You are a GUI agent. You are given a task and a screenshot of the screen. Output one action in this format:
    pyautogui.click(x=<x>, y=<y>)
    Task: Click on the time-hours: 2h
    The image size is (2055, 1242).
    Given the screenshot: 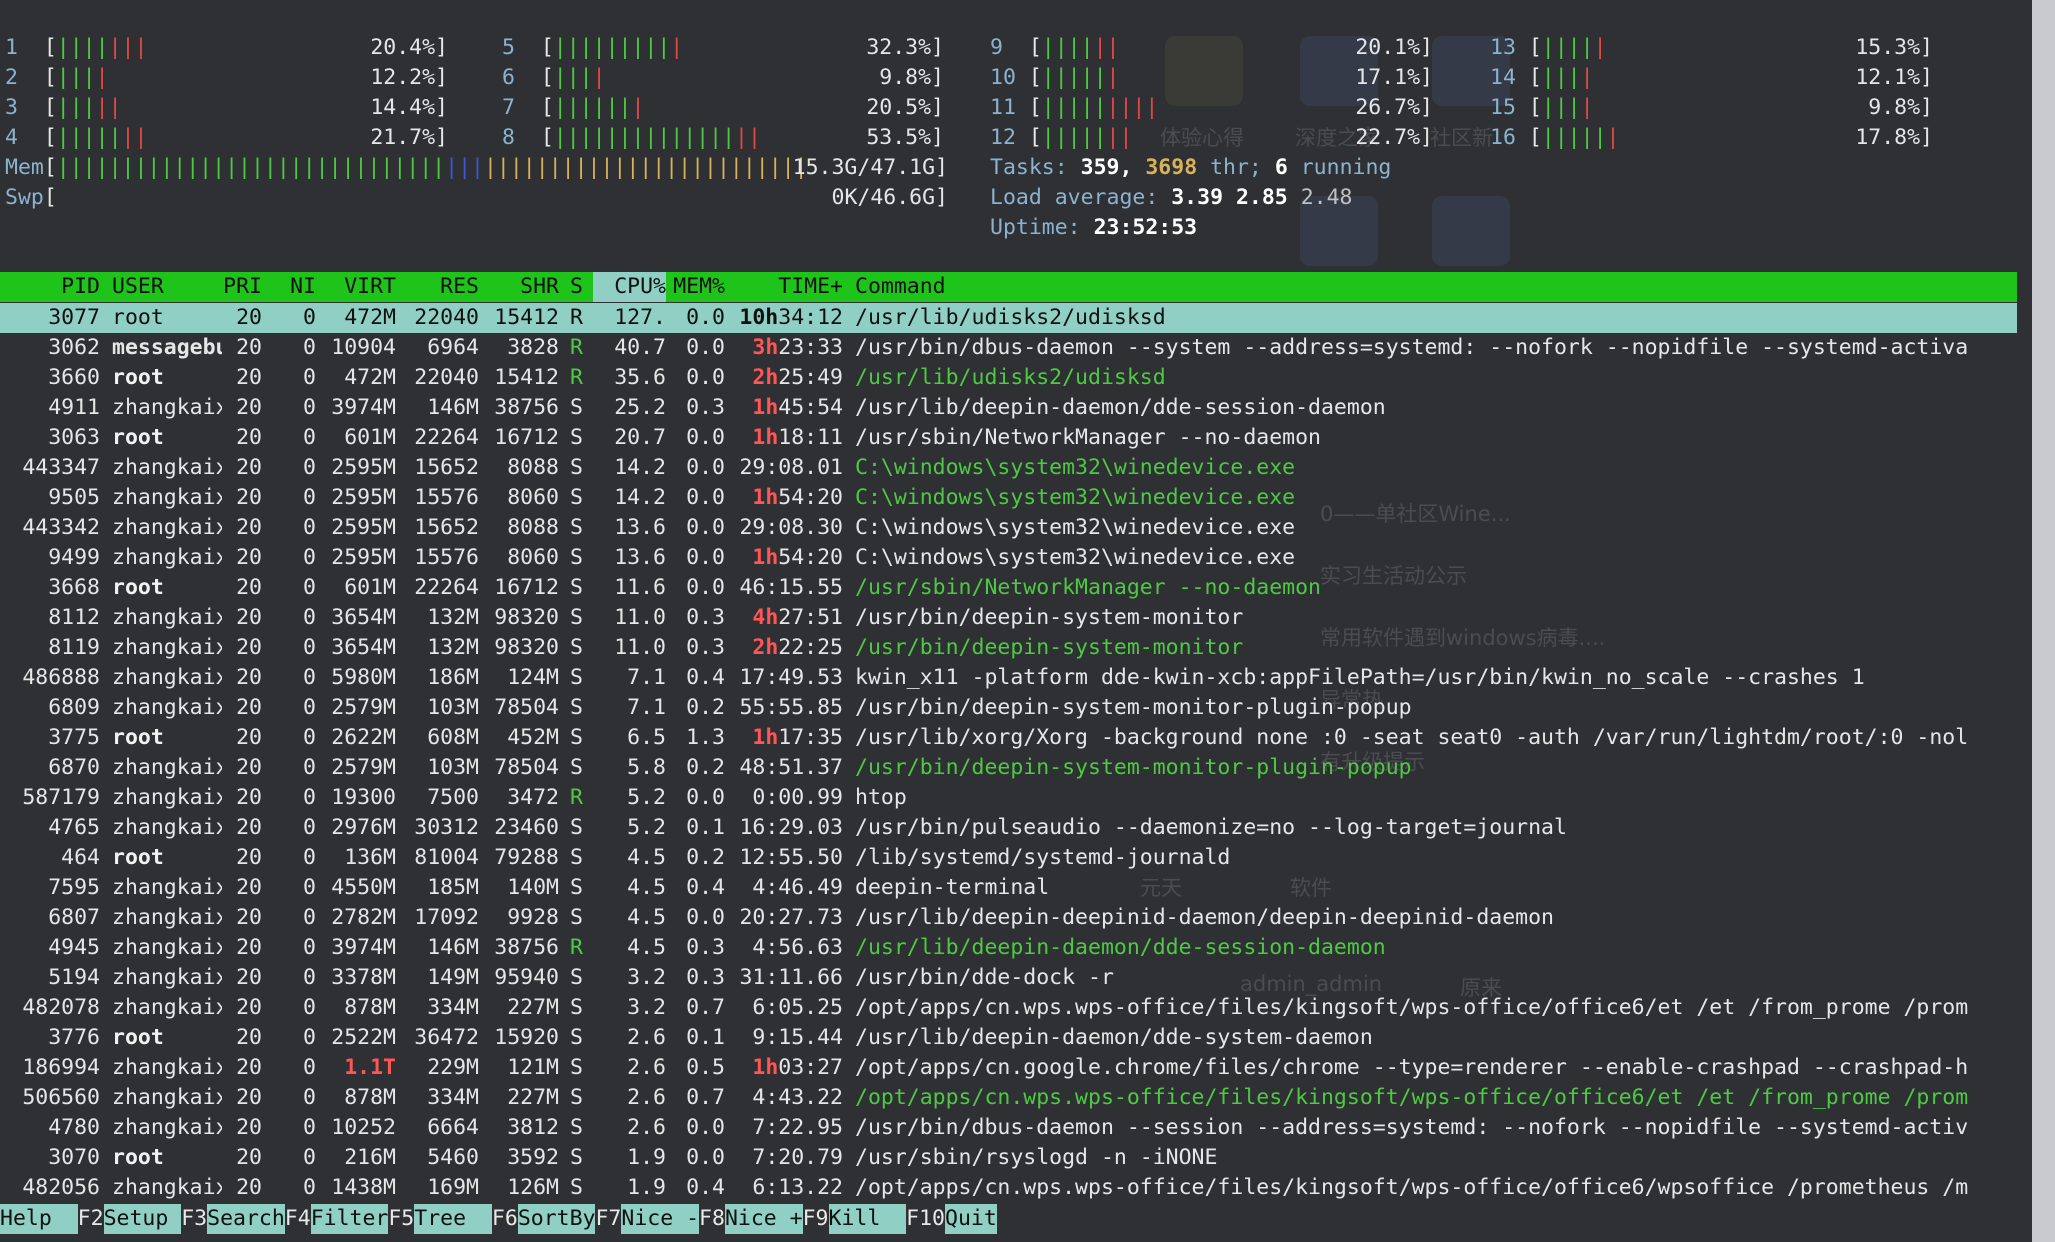 What is the action you would take?
    pyautogui.click(x=765, y=377)
    